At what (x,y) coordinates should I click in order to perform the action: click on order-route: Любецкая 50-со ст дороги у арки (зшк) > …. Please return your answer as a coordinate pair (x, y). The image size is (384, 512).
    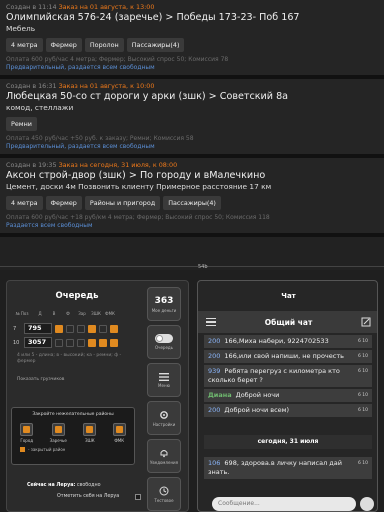
    Looking at the image, I should click on (147, 96).